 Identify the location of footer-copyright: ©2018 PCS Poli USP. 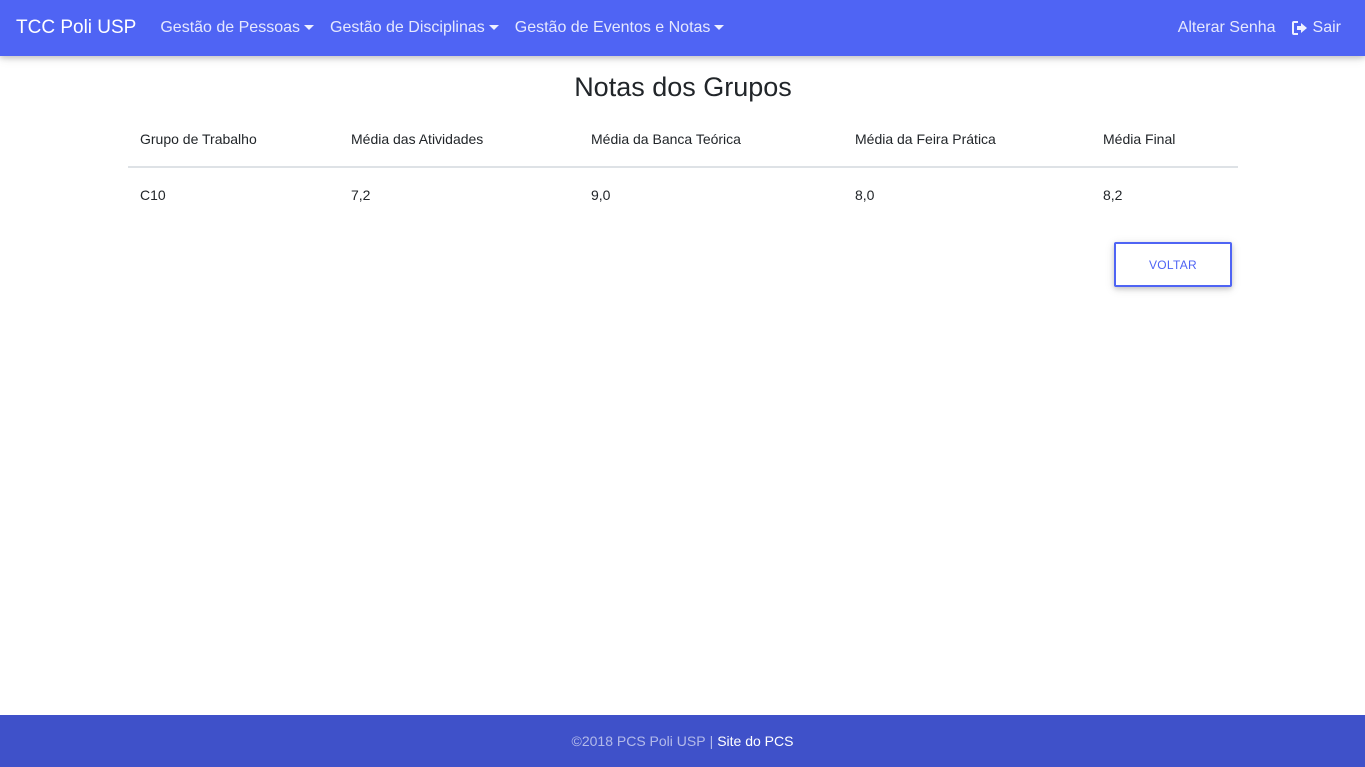
(638, 741).